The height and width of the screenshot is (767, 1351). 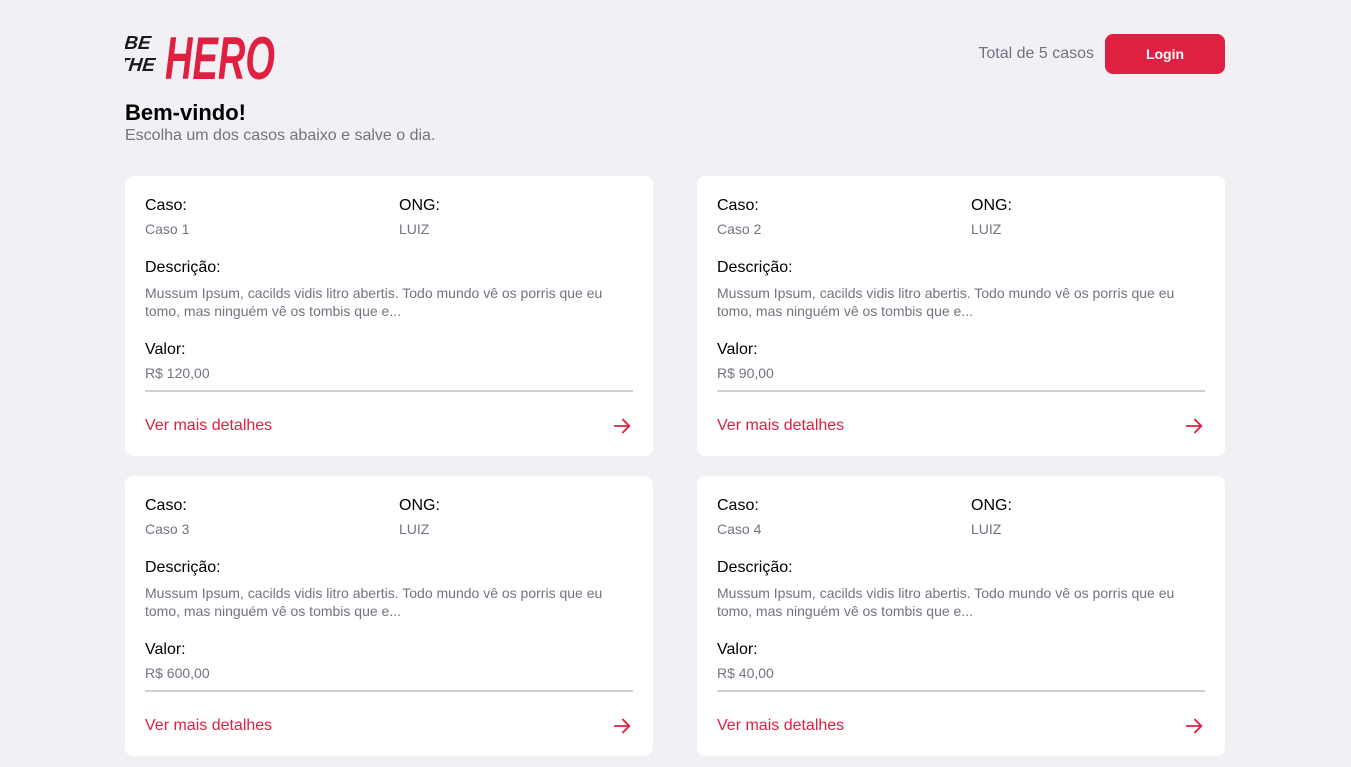 I want to click on logo-hero-text: HERO, so click(x=220, y=54).